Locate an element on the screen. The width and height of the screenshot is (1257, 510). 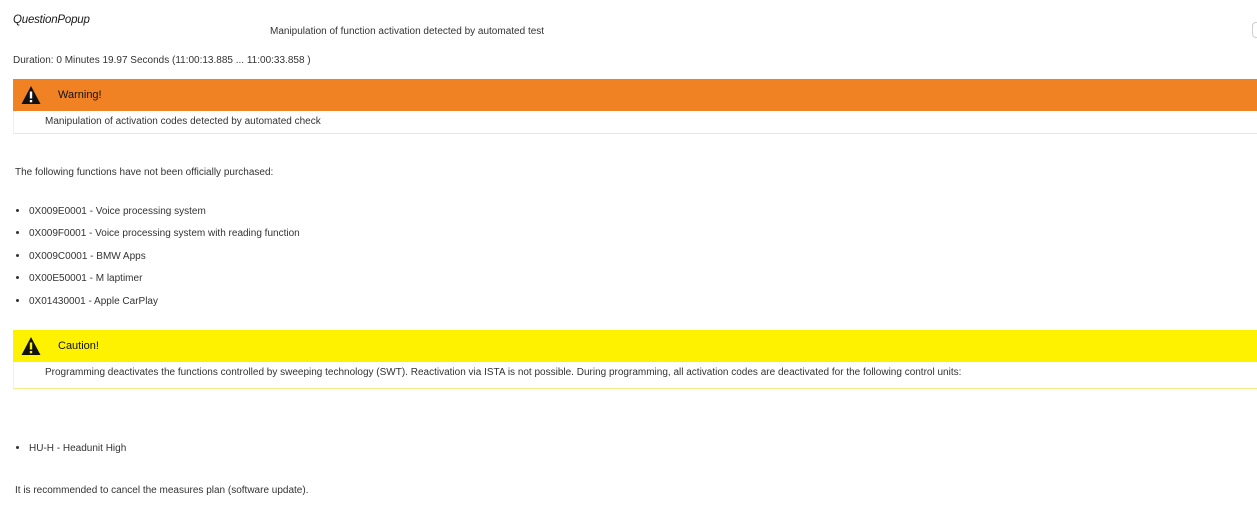
dialog-title: QuestionPopup is located at coordinates (51, 20).